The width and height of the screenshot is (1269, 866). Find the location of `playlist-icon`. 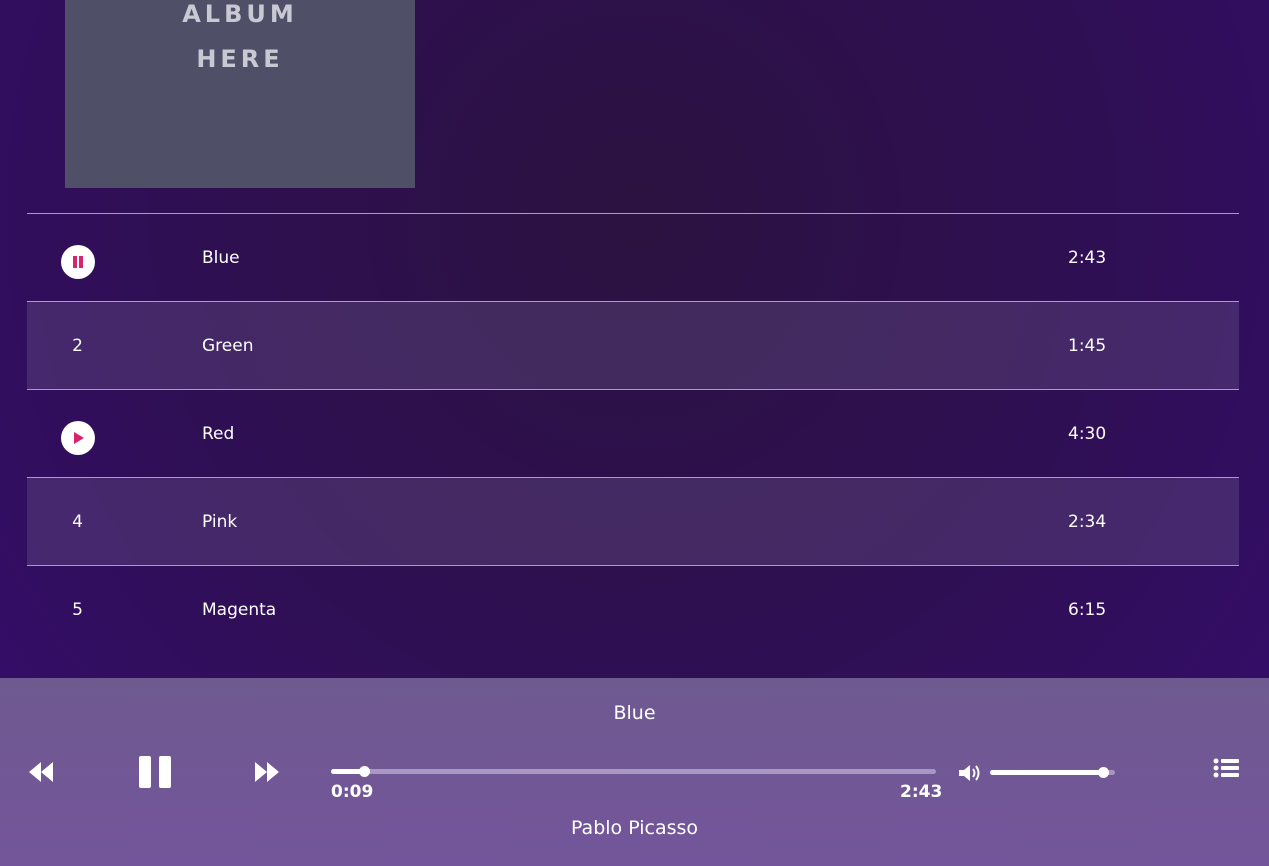

playlist-icon is located at coordinates (1226, 768).